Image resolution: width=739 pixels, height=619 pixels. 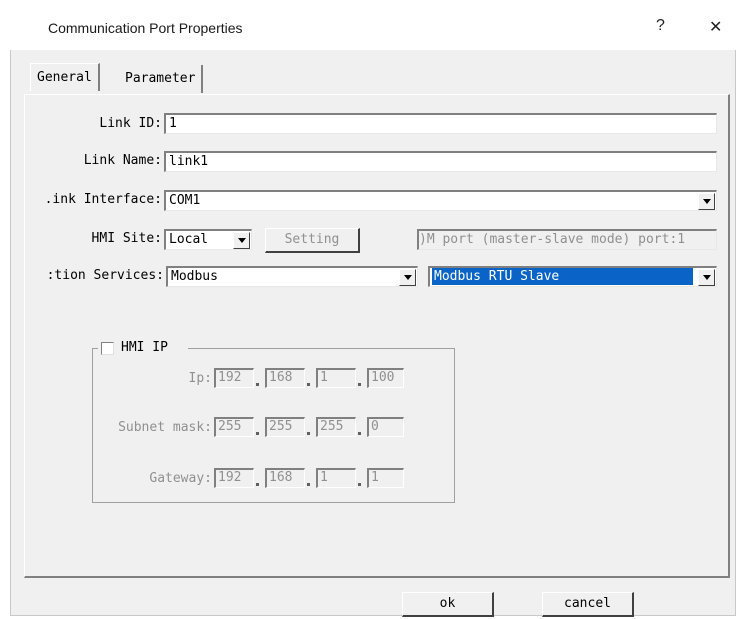 I want to click on window-title: Communication Port Properties, so click(x=145, y=28).